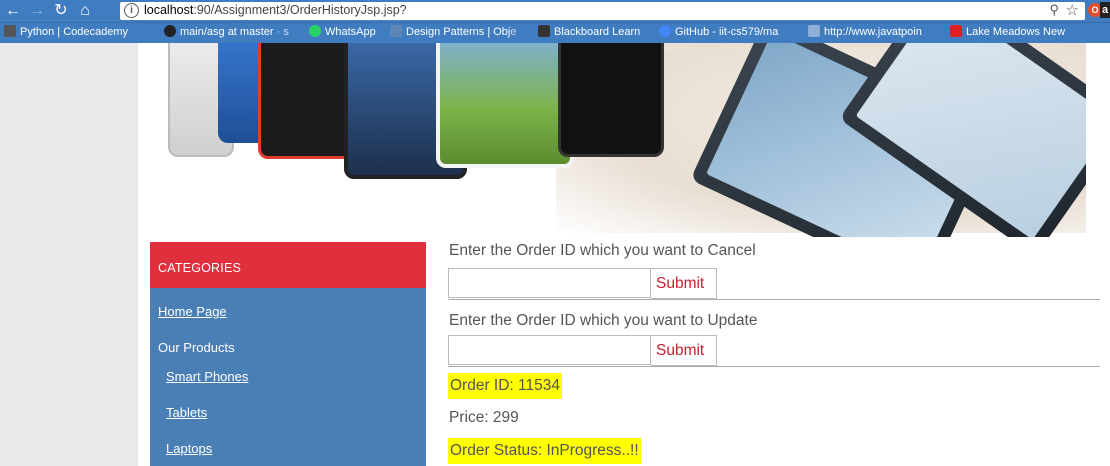  I want to click on back-icon: ←, so click(13, 11).